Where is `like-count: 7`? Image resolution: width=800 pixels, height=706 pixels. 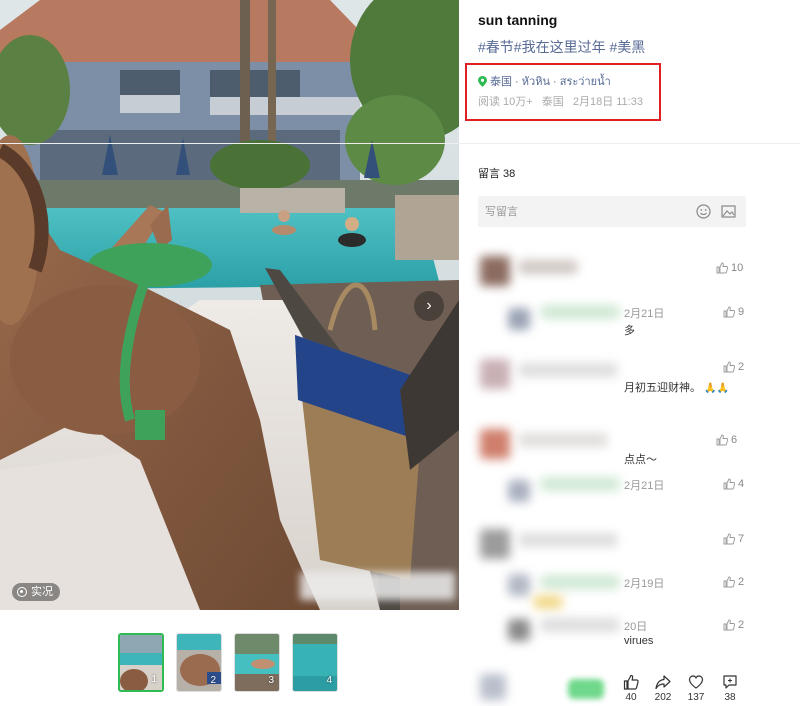
like-count: 7 is located at coordinates (741, 539).